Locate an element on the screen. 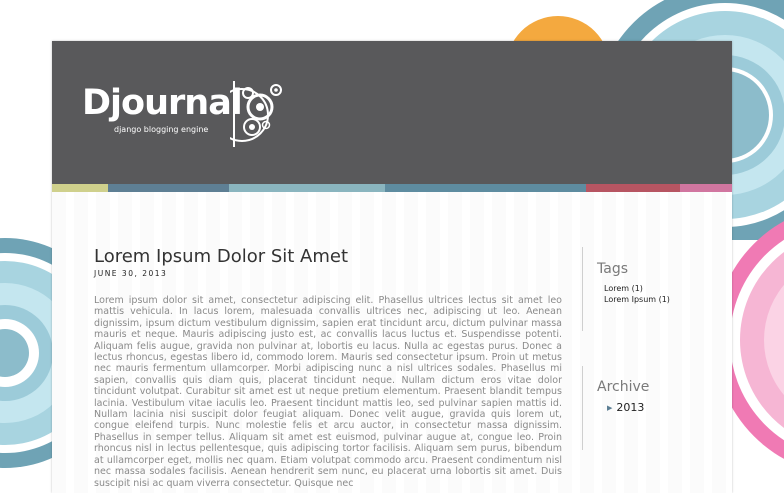 The image size is (784, 493). post-title: Lorem Ipsum Dolor Sit Amet is located at coordinates (328, 257).